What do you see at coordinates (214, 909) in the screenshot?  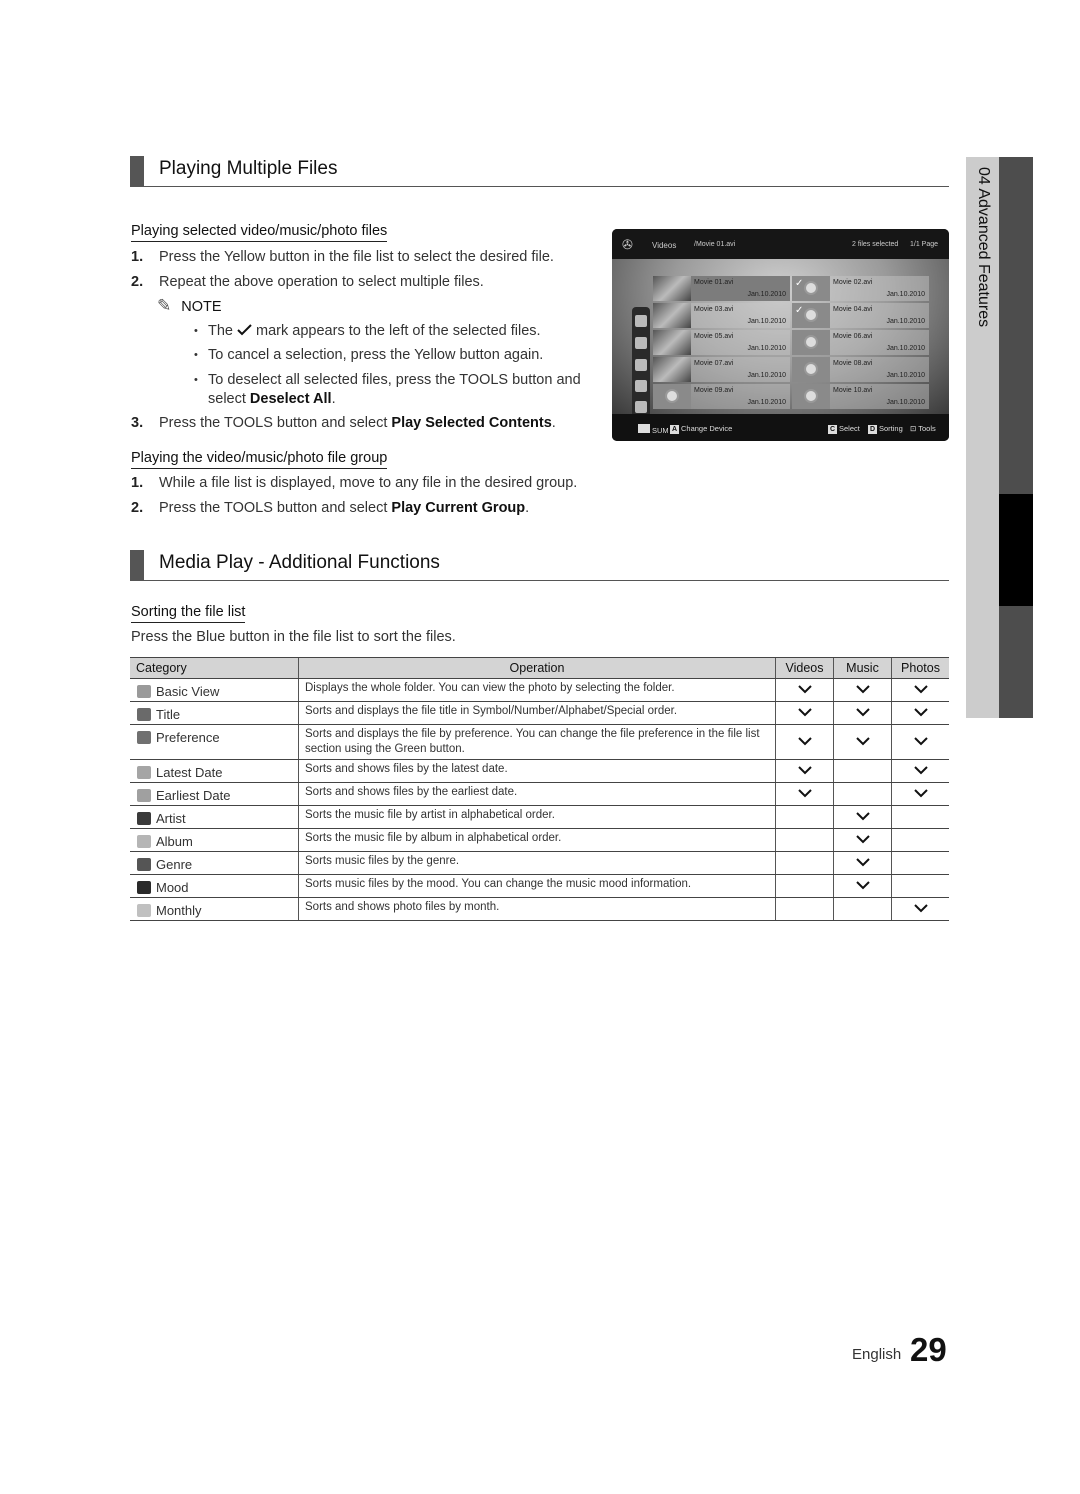 I see `category-cell: Monthly` at bounding box center [214, 909].